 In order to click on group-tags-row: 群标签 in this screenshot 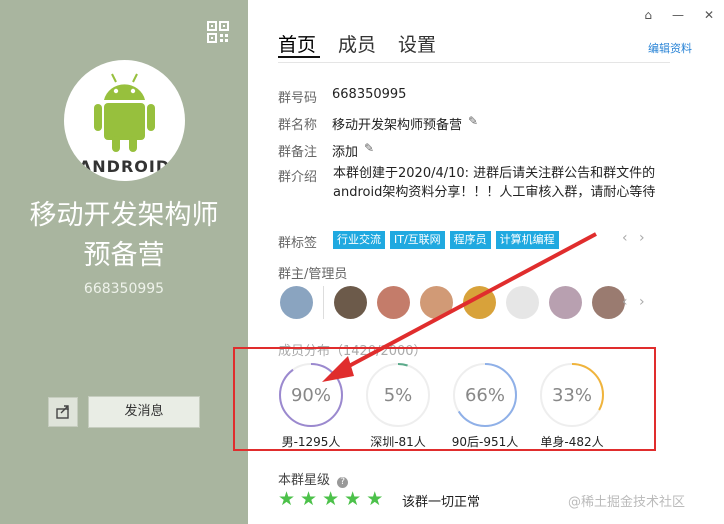, I will do `click(305, 241)`.